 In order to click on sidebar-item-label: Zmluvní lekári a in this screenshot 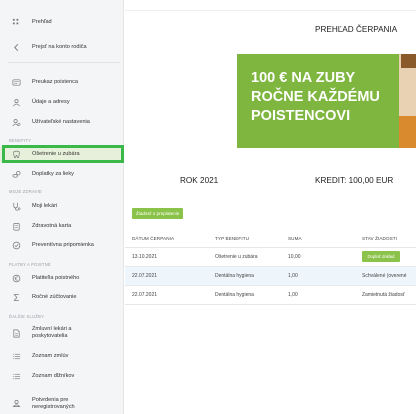, I will do `click(52, 329)`.